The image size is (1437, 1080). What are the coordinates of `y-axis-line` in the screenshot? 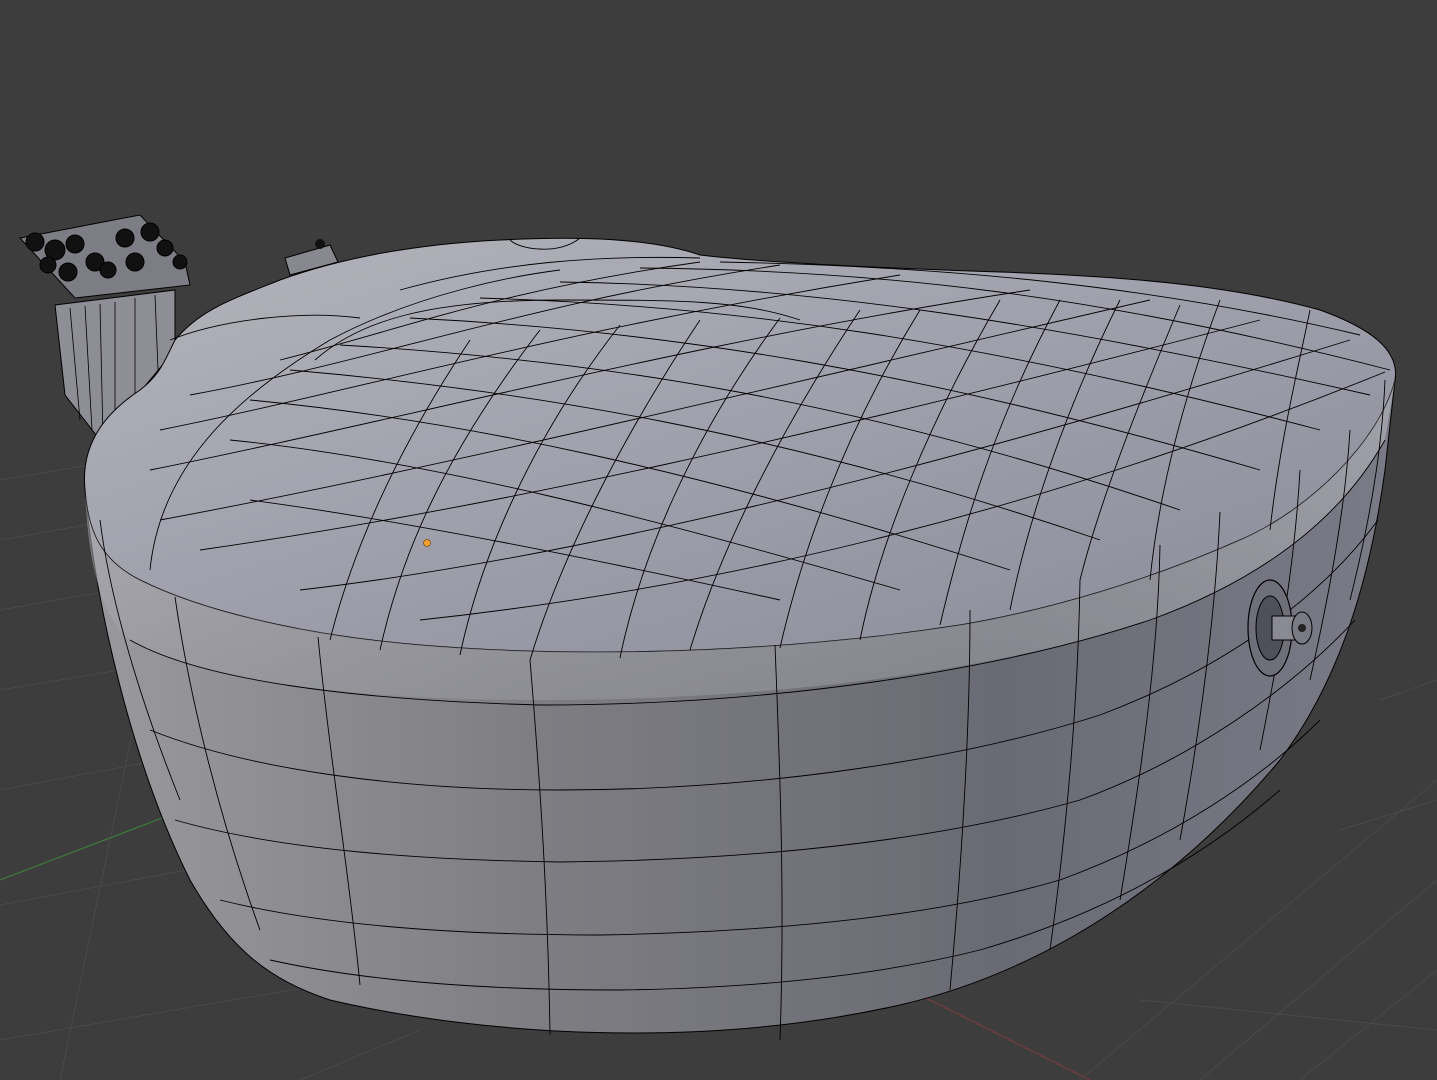 It's located at (85, 847).